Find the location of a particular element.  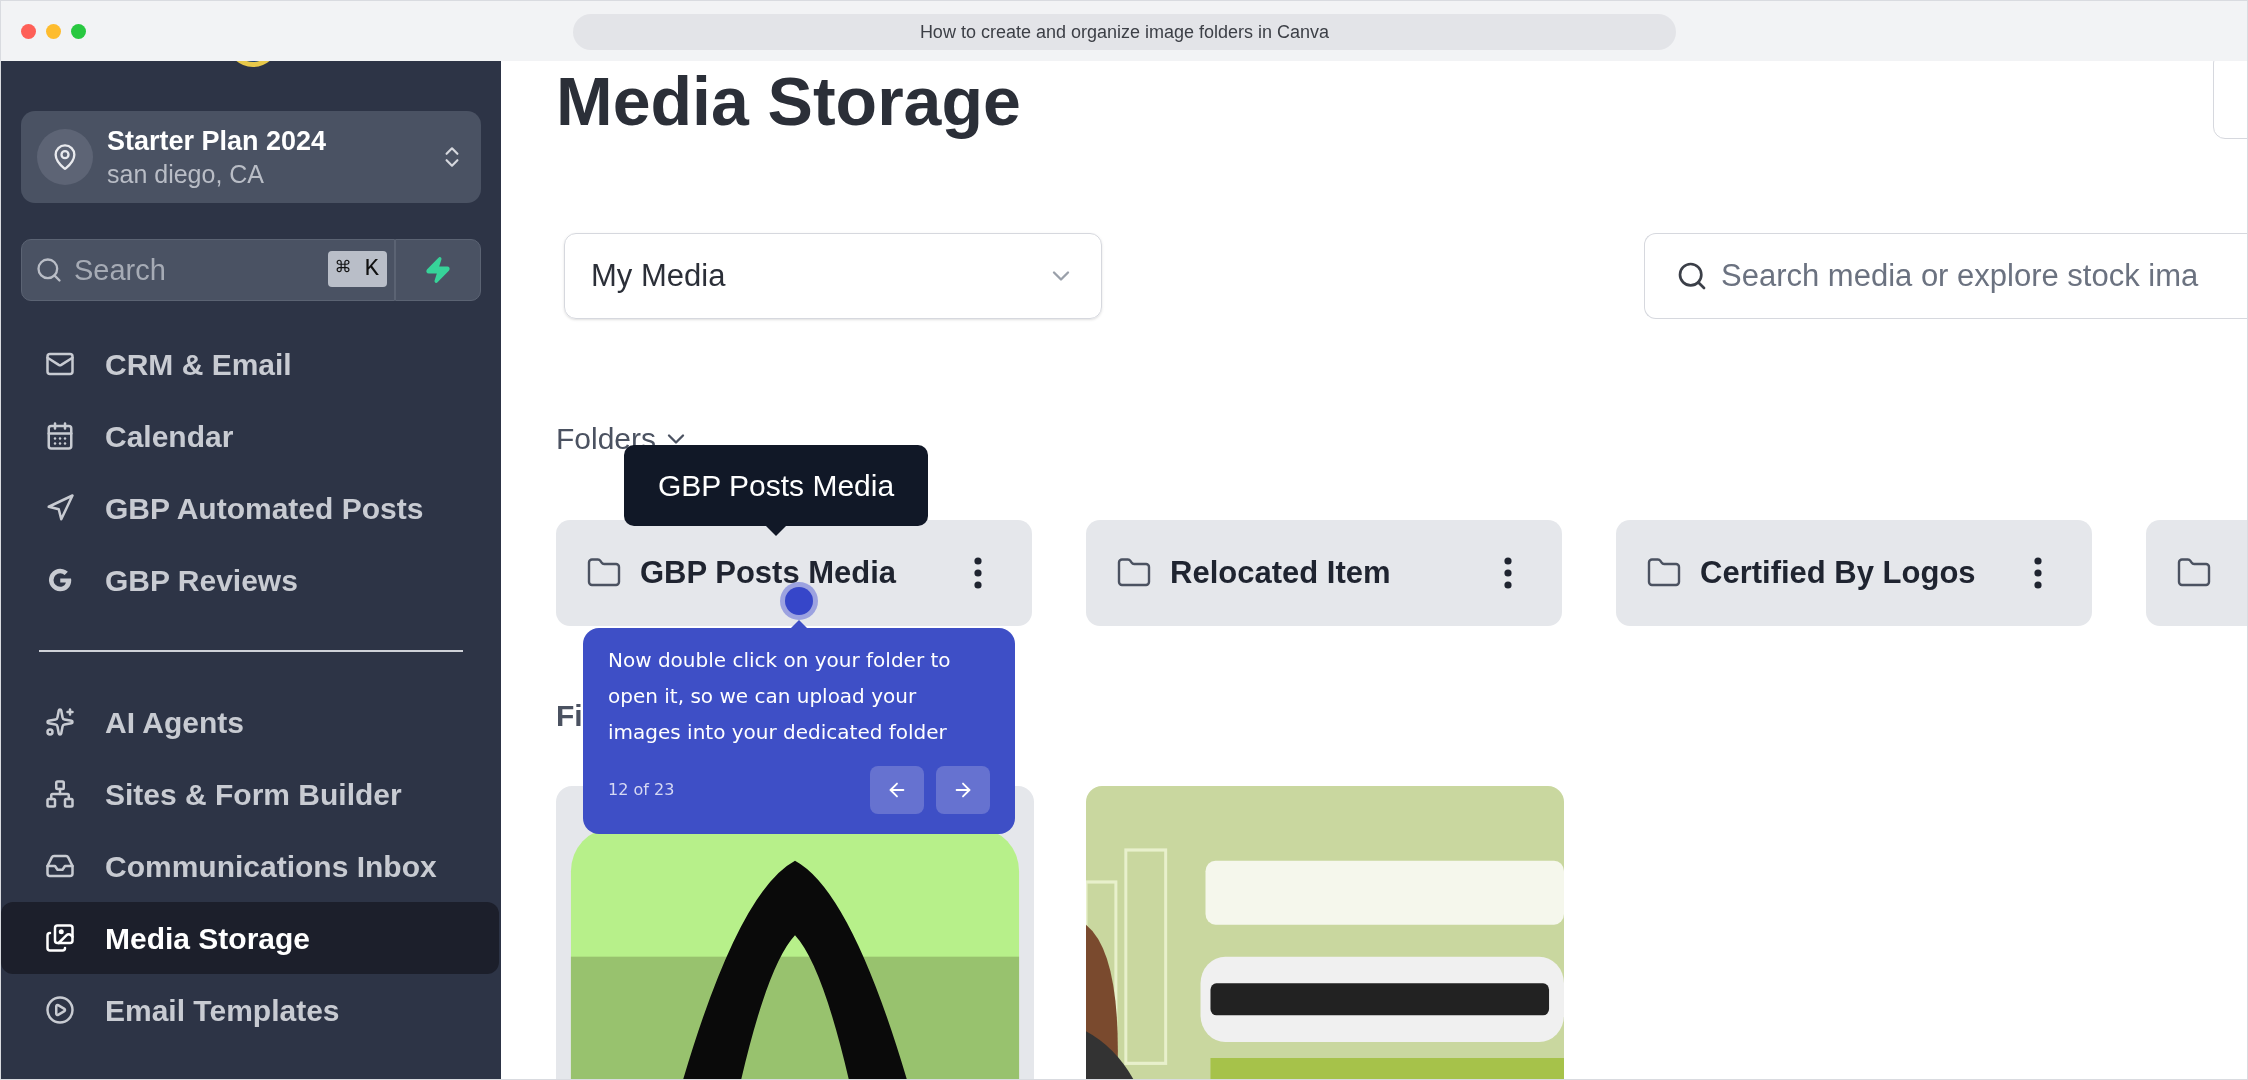

guide-text: Now double click on your folder to open it, so we can upload your images into your dedicated folder is located at coordinates (780, 696).